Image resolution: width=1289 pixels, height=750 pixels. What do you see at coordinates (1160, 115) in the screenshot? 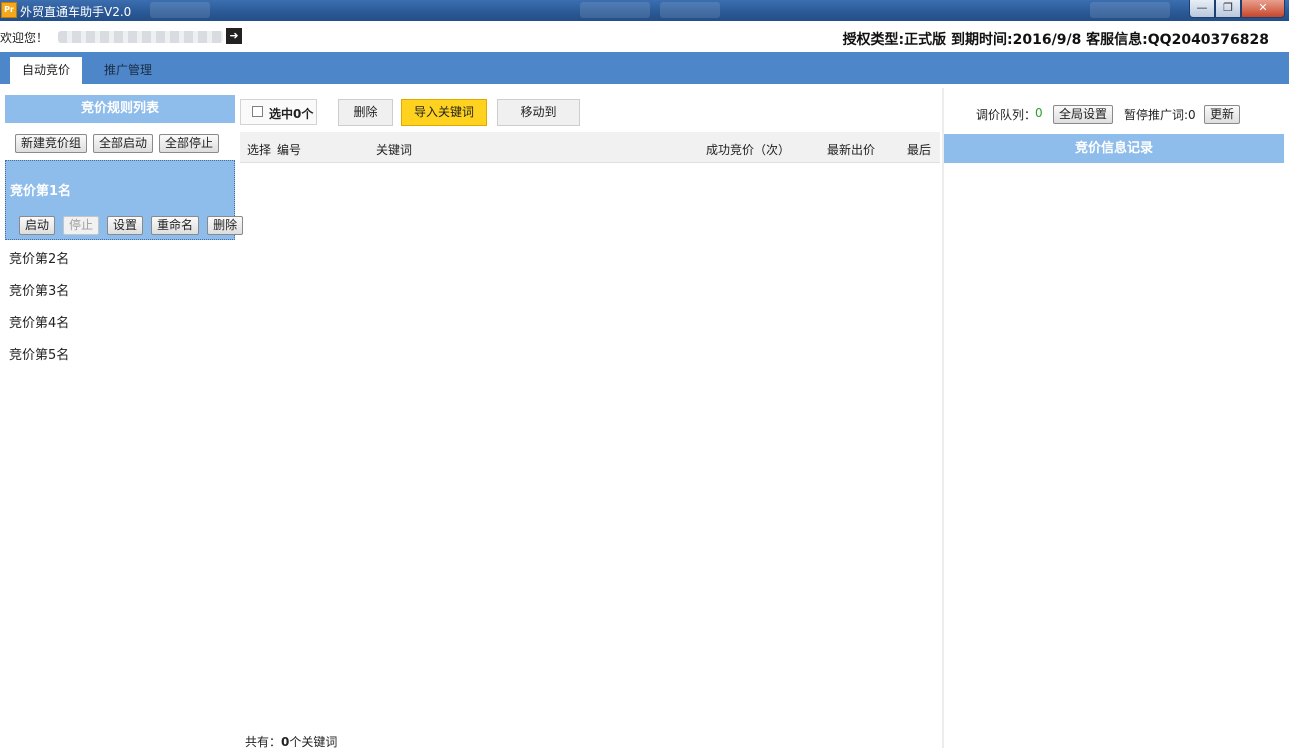
I see `paused-keywords-label: 暂停推广词:0` at bounding box center [1160, 115].